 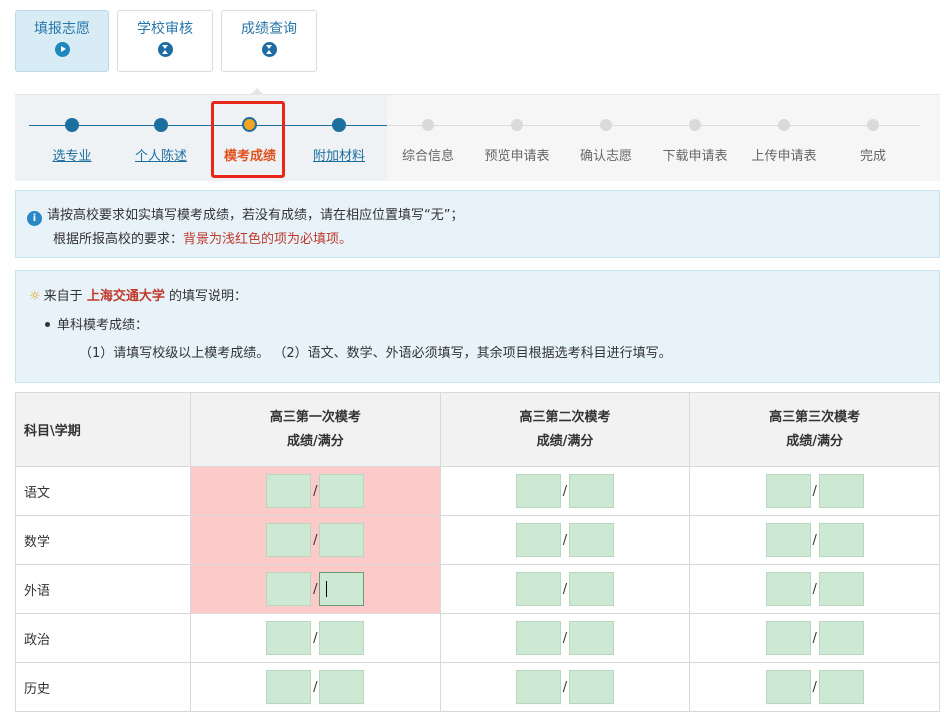 What do you see at coordinates (483, 240) in the screenshot?
I see `notice-line-2: 根据所报高校的要求：背景为浅红色的项为必填项。` at bounding box center [483, 240].